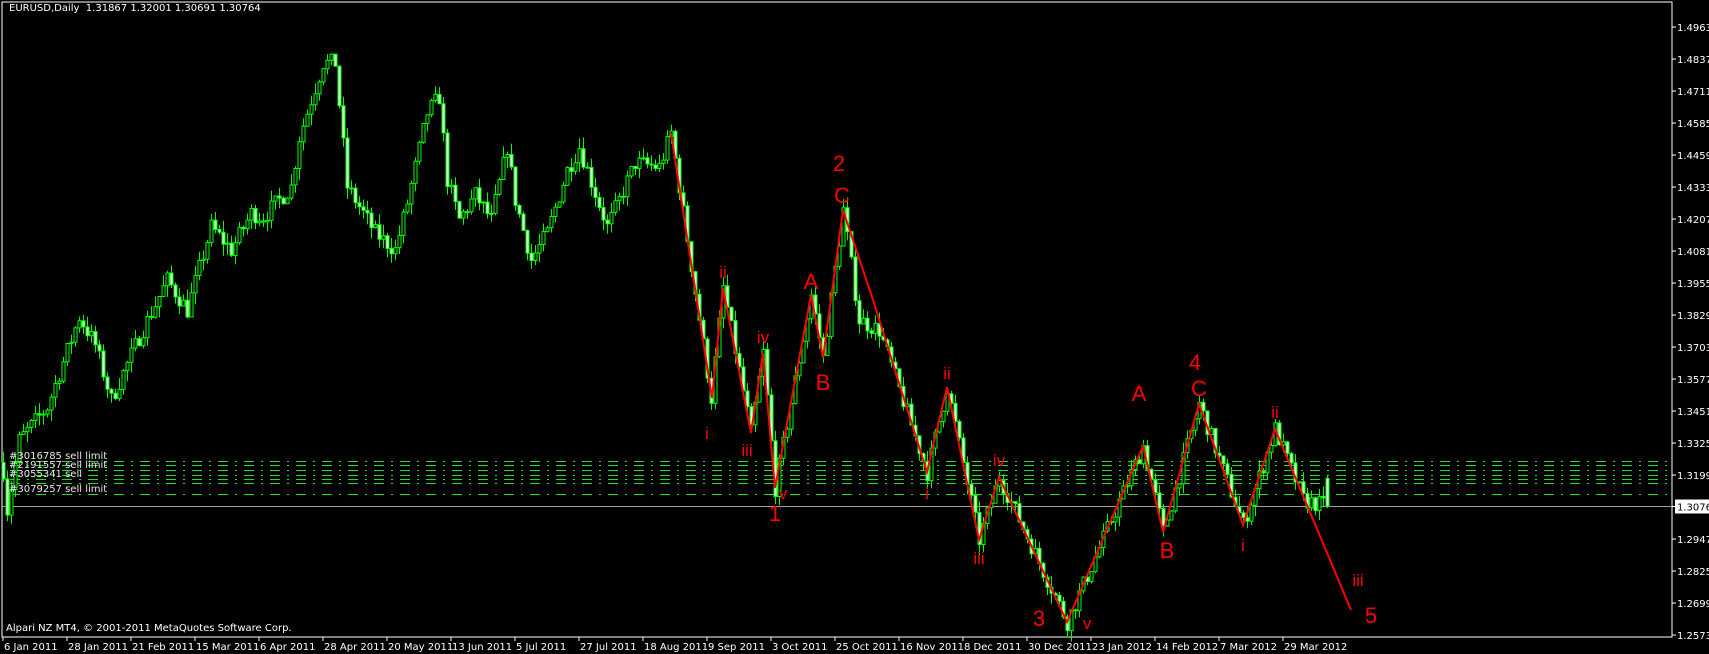 The height and width of the screenshot is (654, 1709). Describe the element at coordinates (355, 647) in the screenshot. I see `x-axis-label: 28 Apr 2011` at that location.